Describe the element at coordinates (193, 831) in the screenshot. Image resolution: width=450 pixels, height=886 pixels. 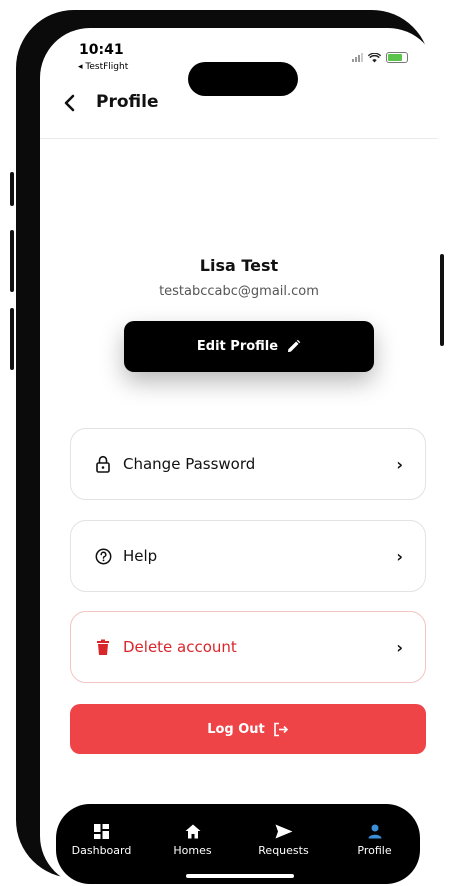
I see `home-icon` at that location.